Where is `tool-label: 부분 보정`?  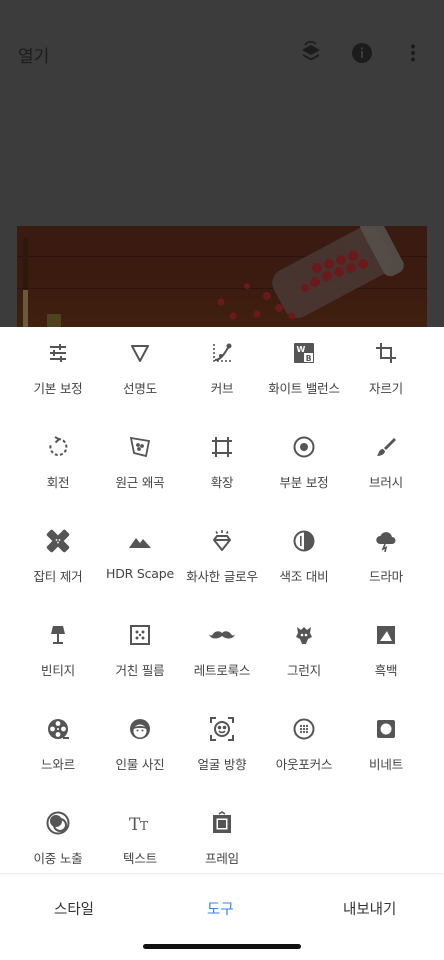
tool-label: 부분 보정 is located at coordinates (304, 482).